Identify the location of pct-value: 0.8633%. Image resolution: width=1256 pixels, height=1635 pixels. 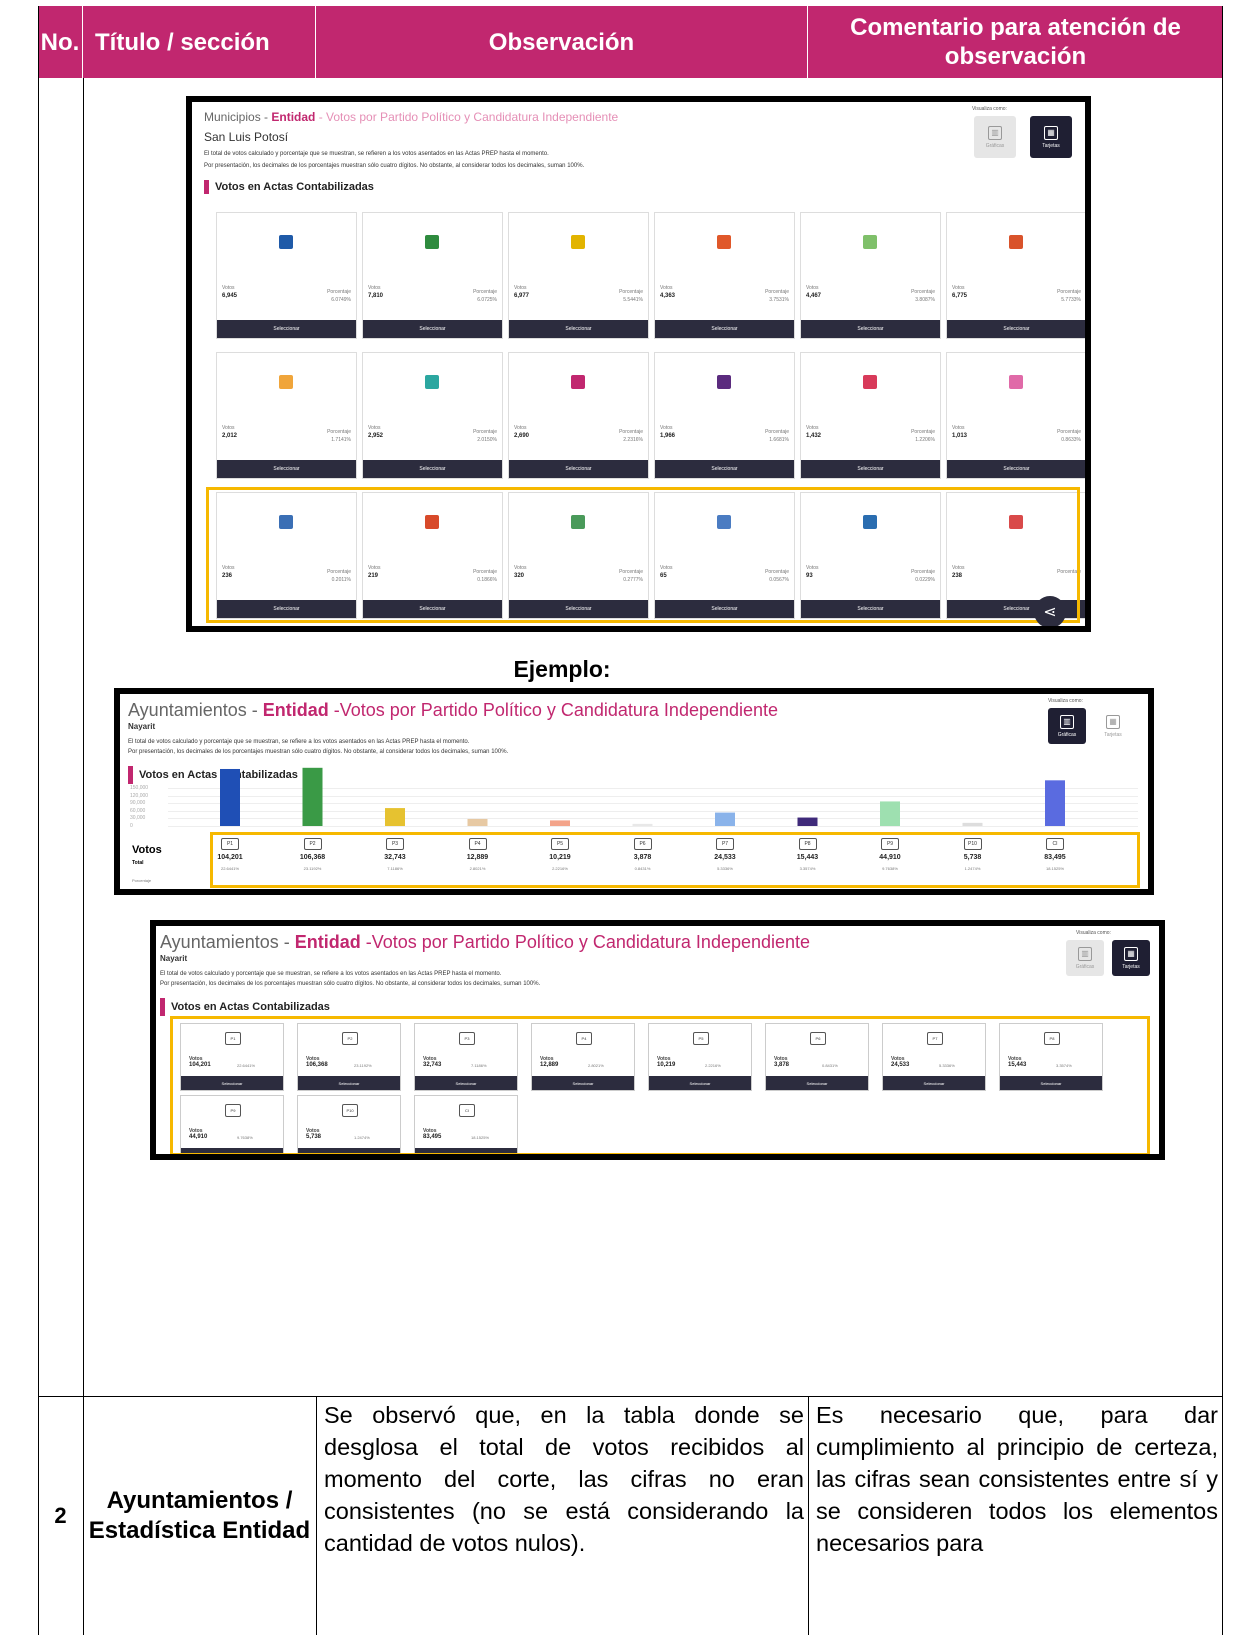
(1071, 440).